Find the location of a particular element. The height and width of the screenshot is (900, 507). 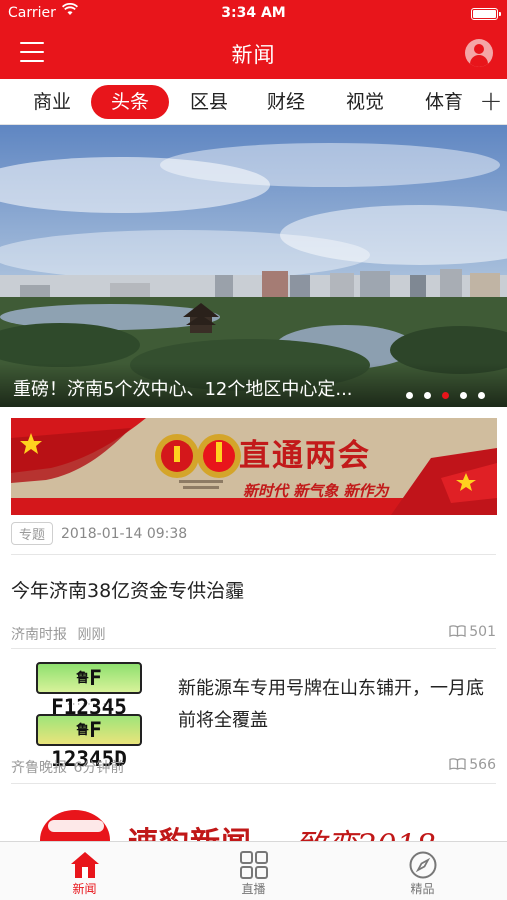

article-thumbnail: 鲁F F12345 · · · · · · · · · 鲁F 12345D is located at coordinates (89, 714).